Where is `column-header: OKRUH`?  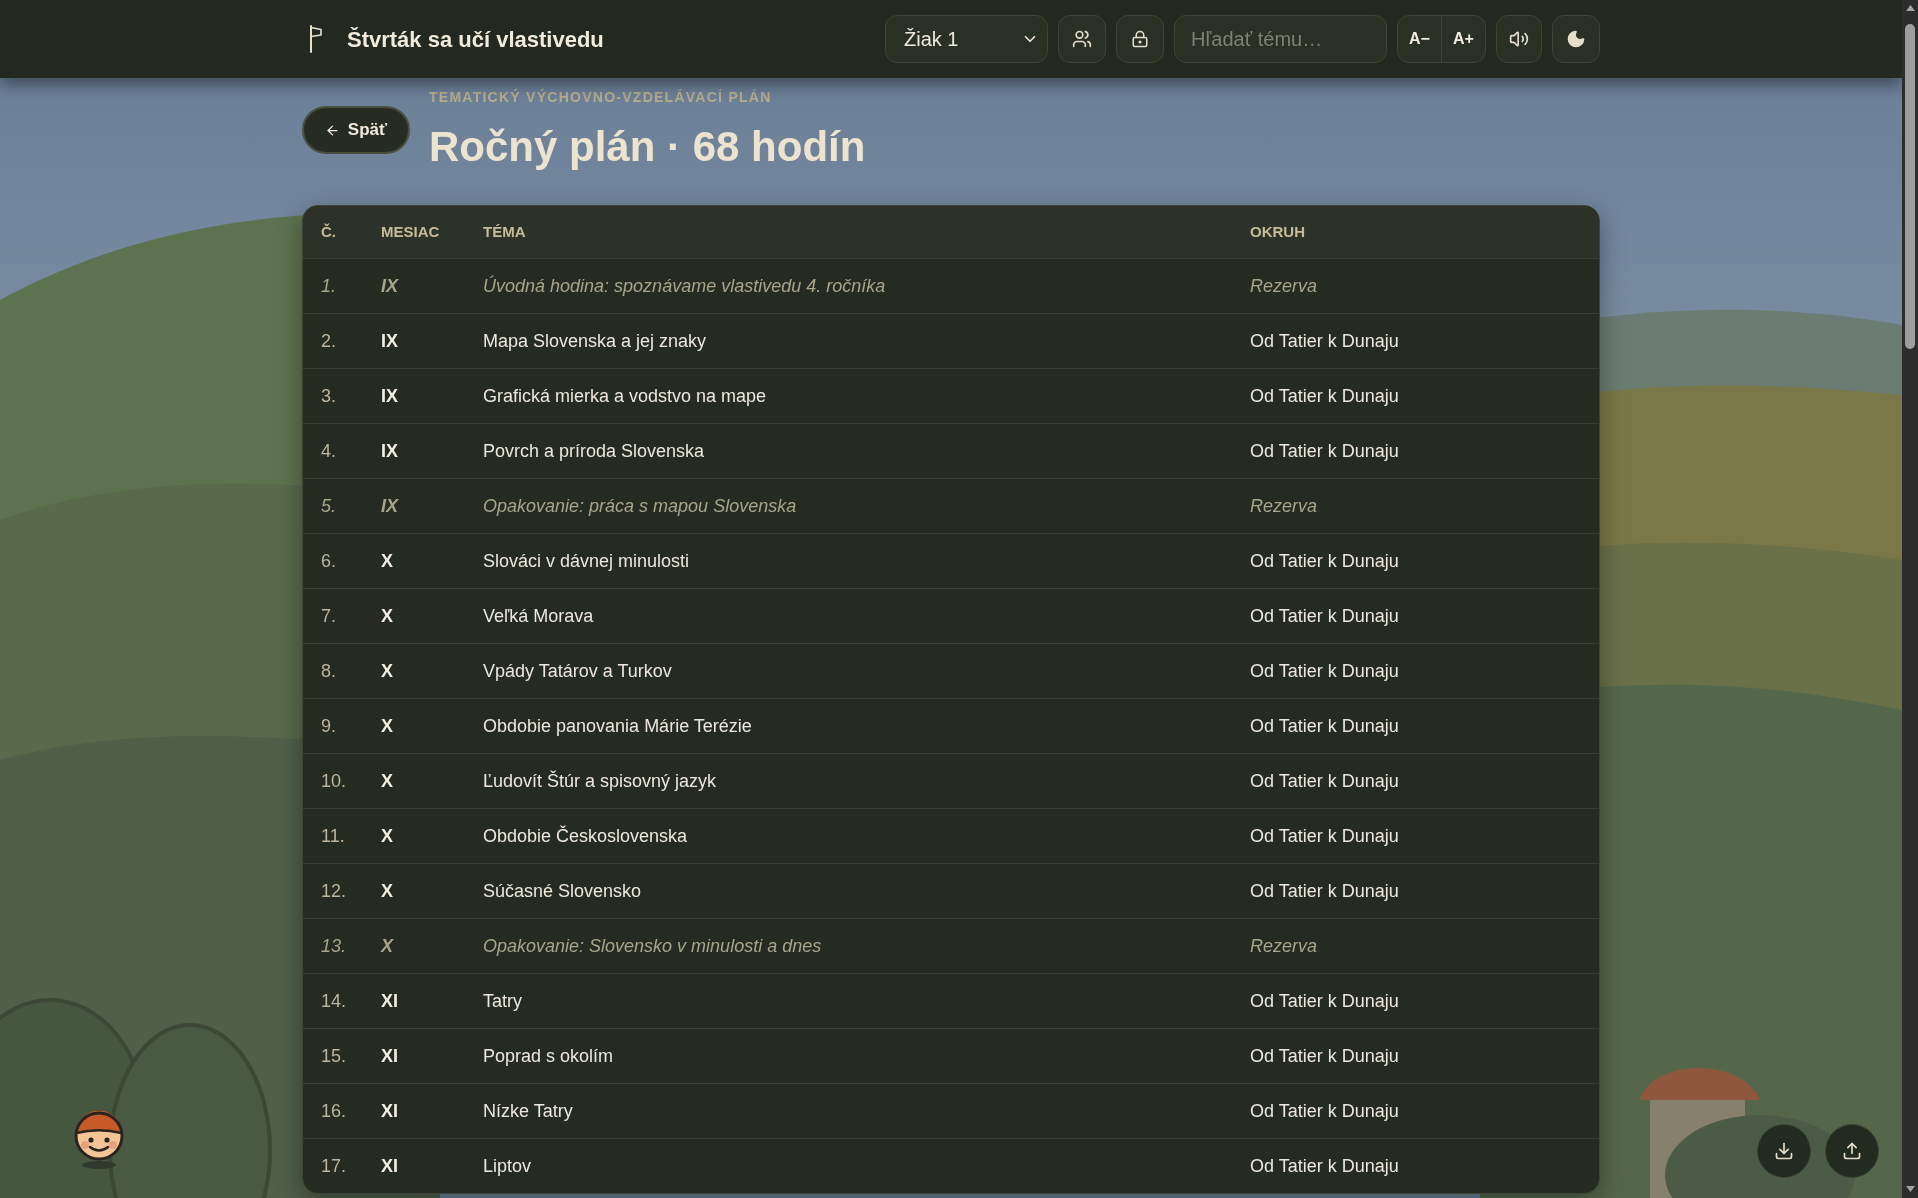
column-header: OKRUH is located at coordinates (1277, 231).